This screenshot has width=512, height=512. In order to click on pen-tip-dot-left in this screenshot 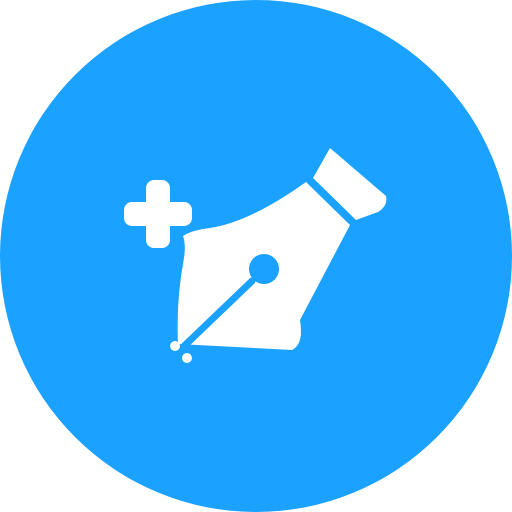, I will do `click(175, 346)`.